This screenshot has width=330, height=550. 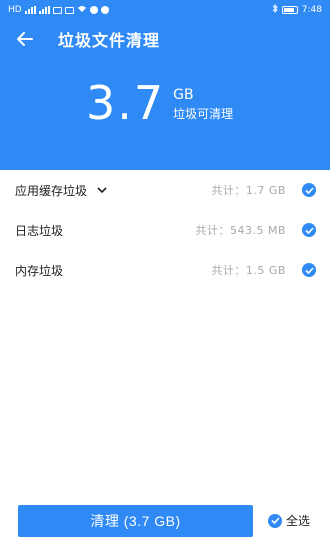 I want to click on junk-size-value: 3.7, so click(x=126, y=103).